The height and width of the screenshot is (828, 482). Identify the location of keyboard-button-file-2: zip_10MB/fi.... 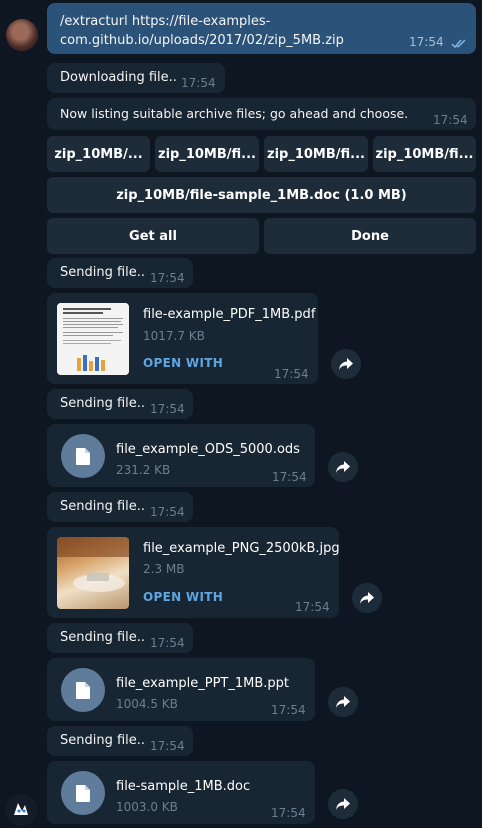
(207, 154).